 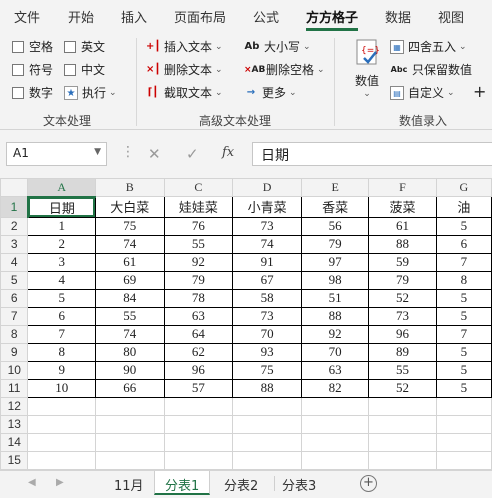 I want to click on header-cell: 小青菜, so click(x=267, y=207).